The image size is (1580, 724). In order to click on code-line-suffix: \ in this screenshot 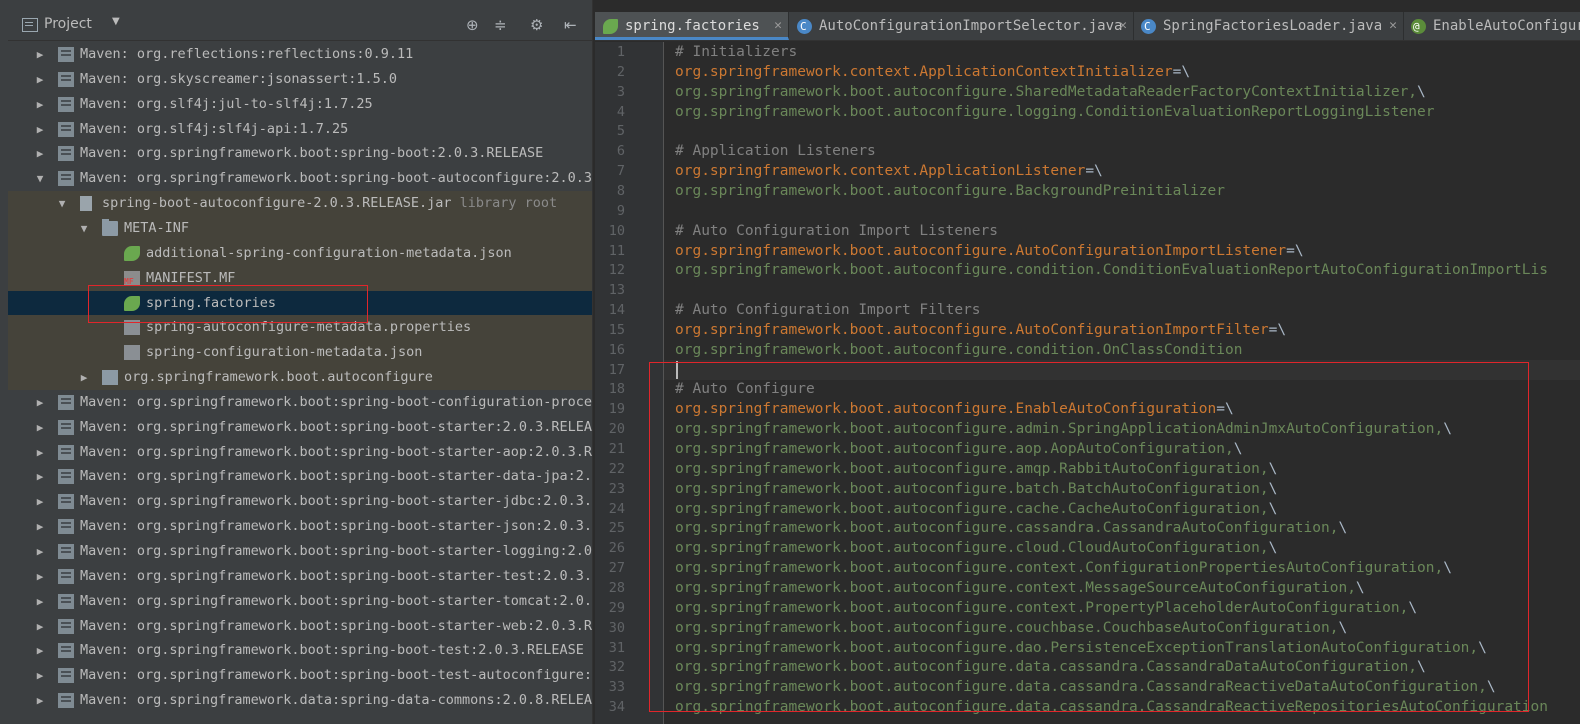, I will do `click(1421, 91)`.